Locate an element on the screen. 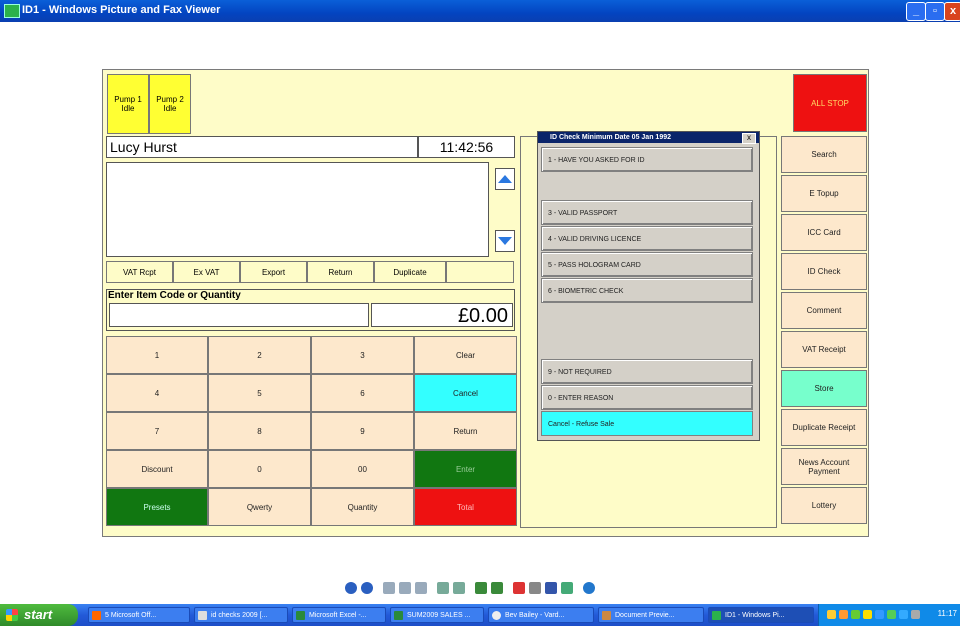 Image resolution: width=960 pixels, height=626 pixels. start-label: start is located at coordinates (38, 614).